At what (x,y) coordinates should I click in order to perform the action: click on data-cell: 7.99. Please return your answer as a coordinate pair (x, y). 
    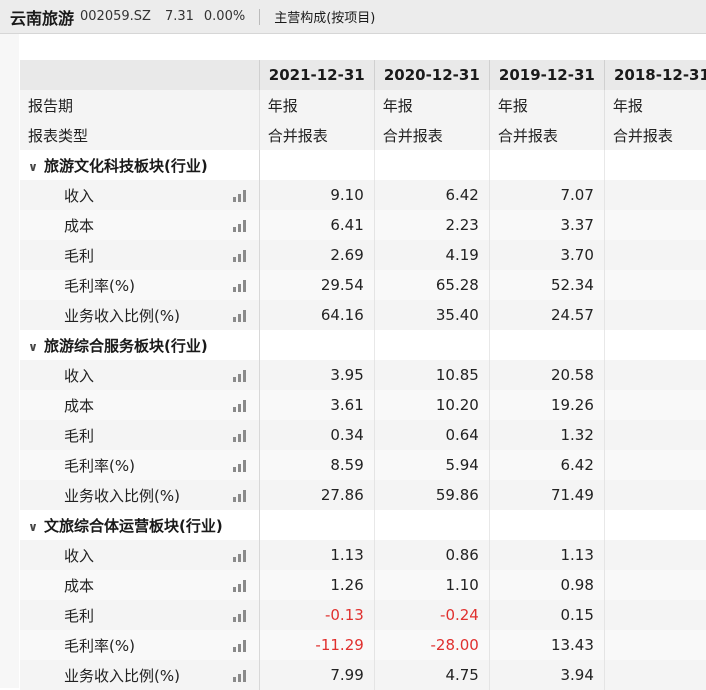
    Looking at the image, I should click on (316, 675).